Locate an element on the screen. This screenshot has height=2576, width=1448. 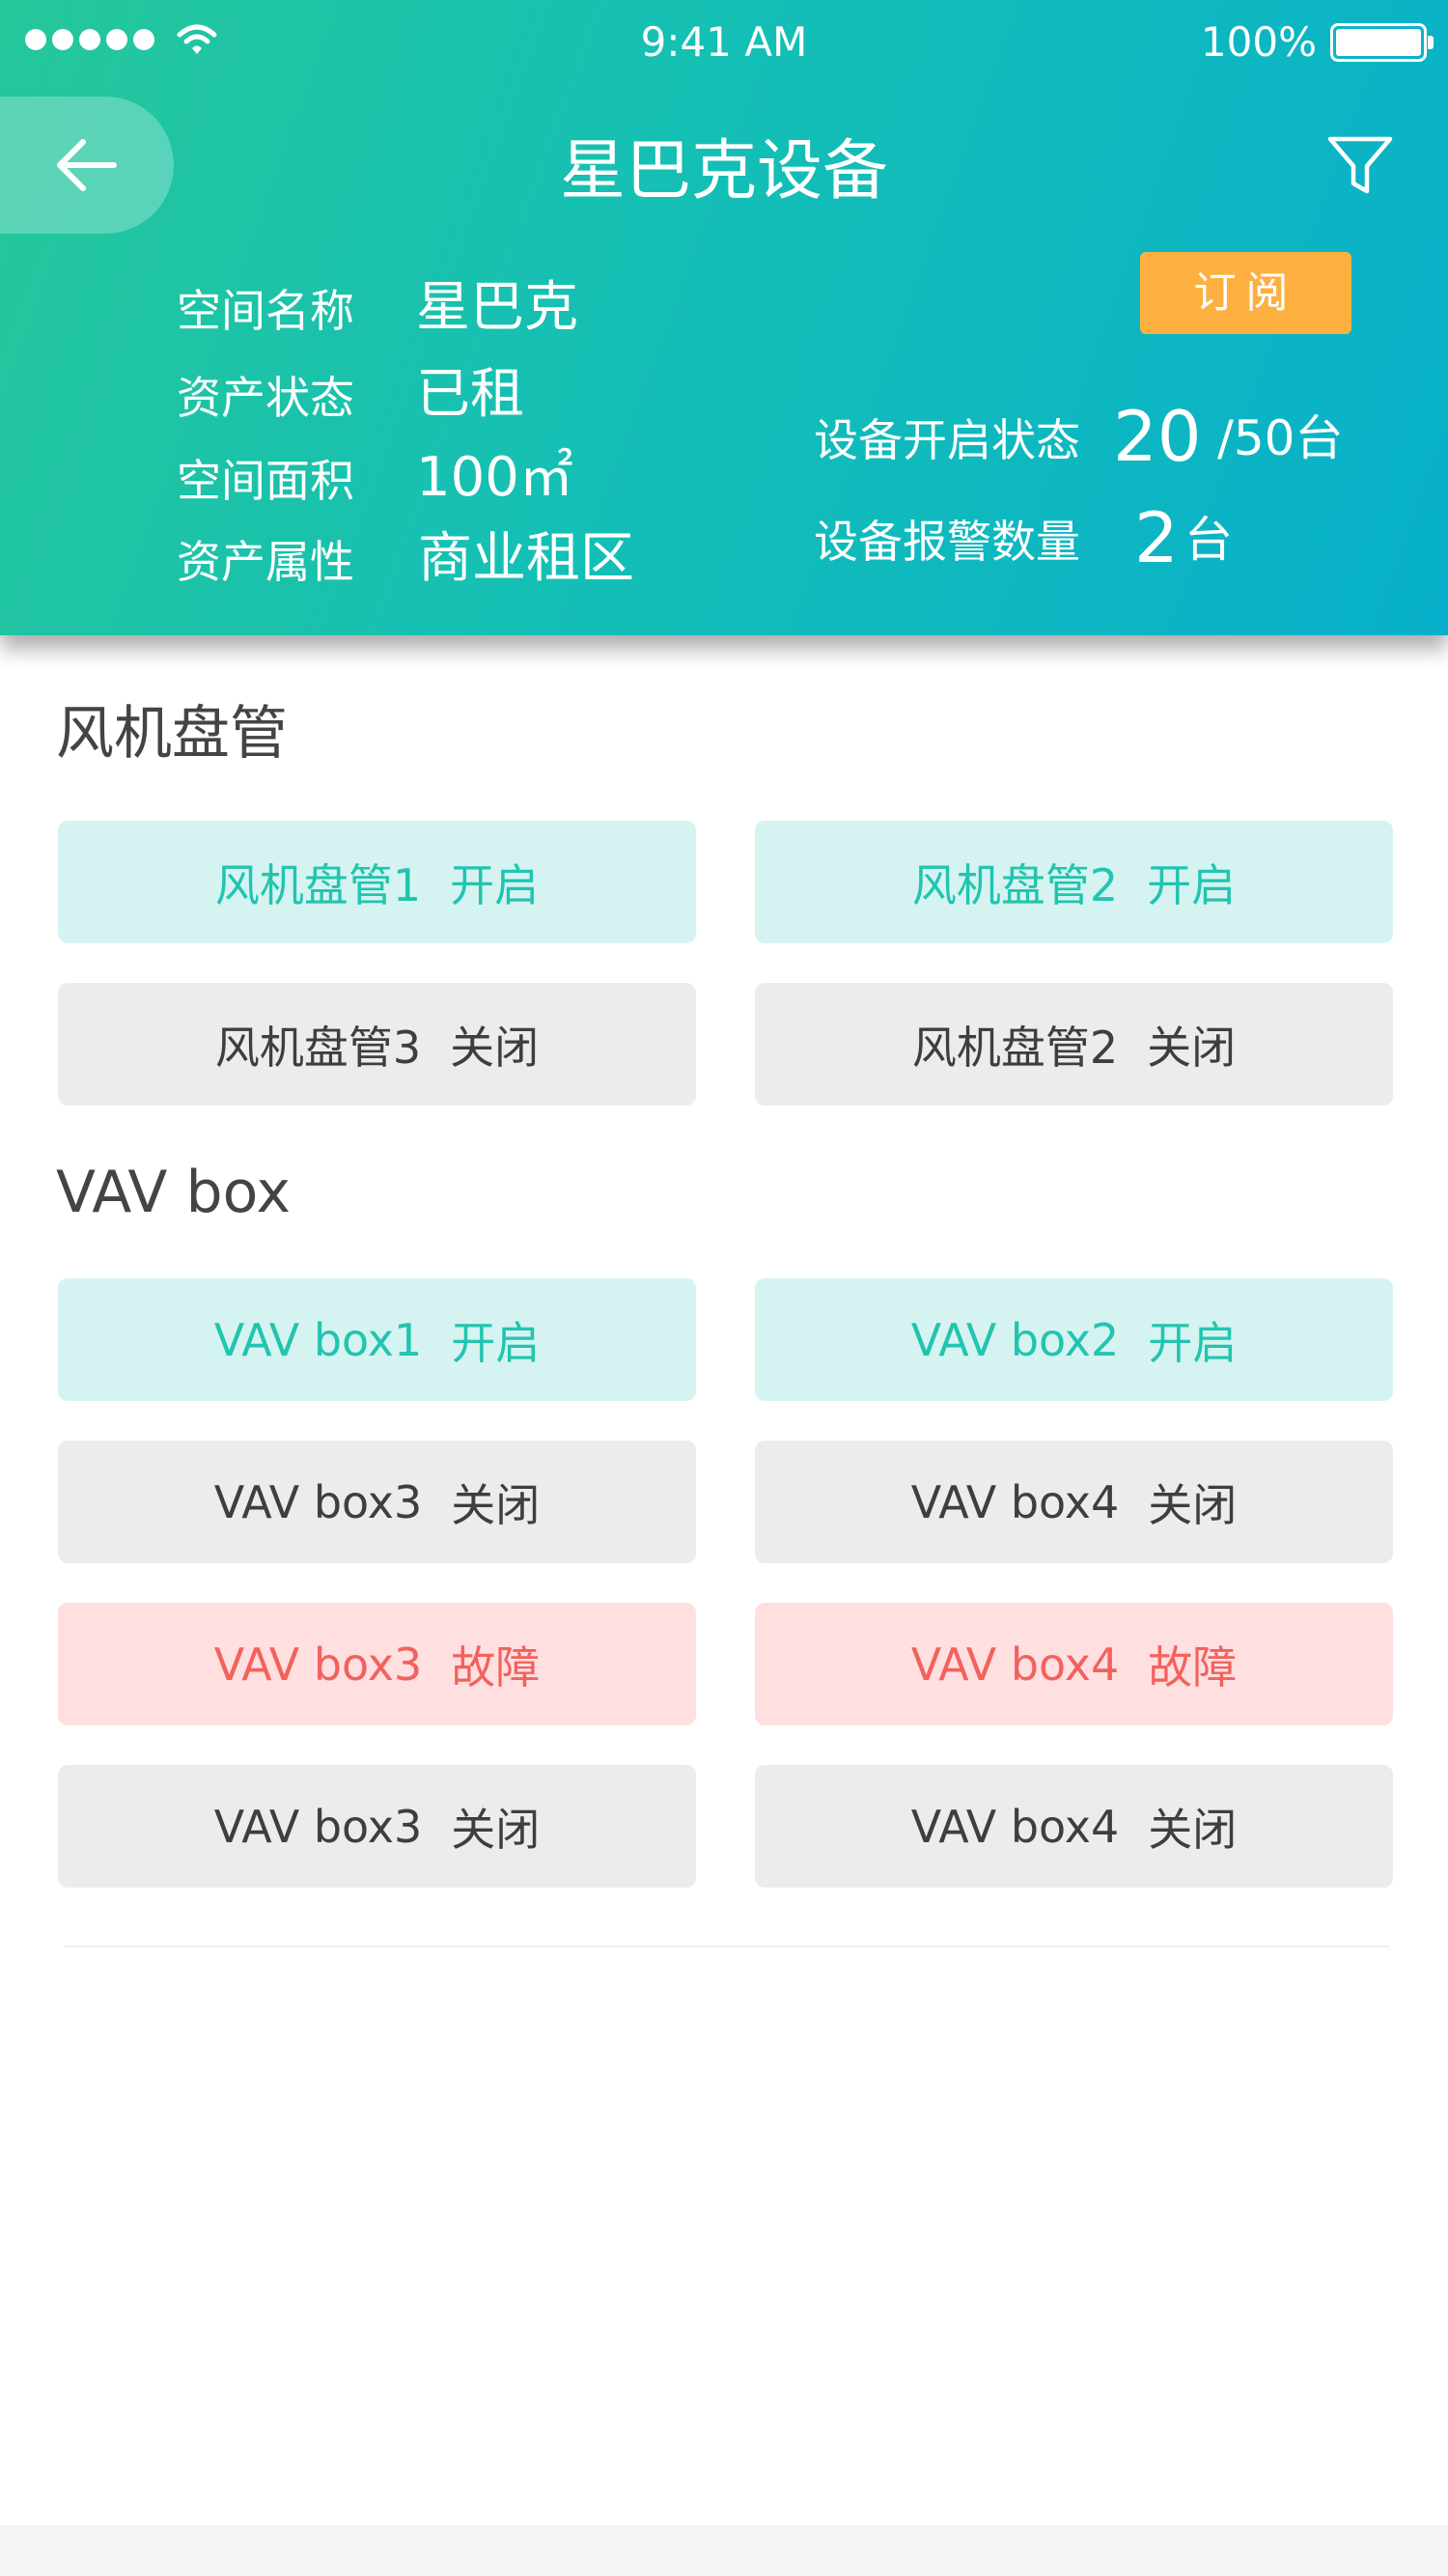
stat-value: 20 is located at coordinates (1158, 437).